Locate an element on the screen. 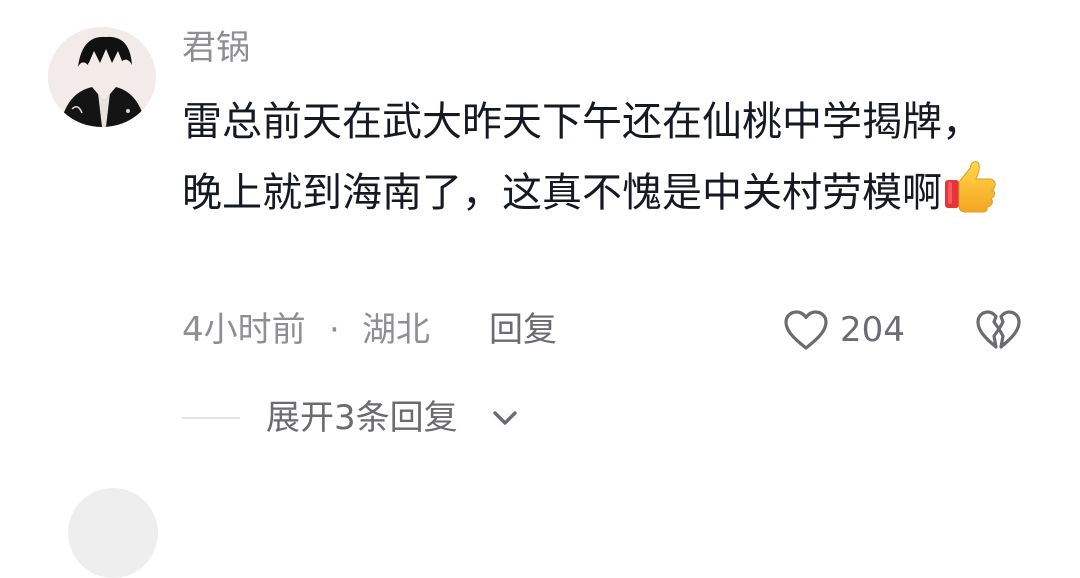 This screenshot has width=1080, height=578. chevron-down-icon is located at coordinates (505, 418).